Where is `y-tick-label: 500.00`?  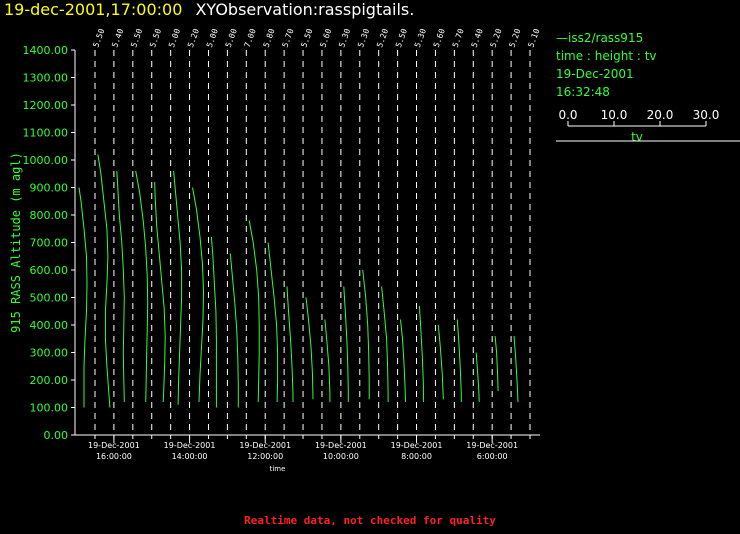
y-tick-label: 500.00 is located at coordinates (49, 298).